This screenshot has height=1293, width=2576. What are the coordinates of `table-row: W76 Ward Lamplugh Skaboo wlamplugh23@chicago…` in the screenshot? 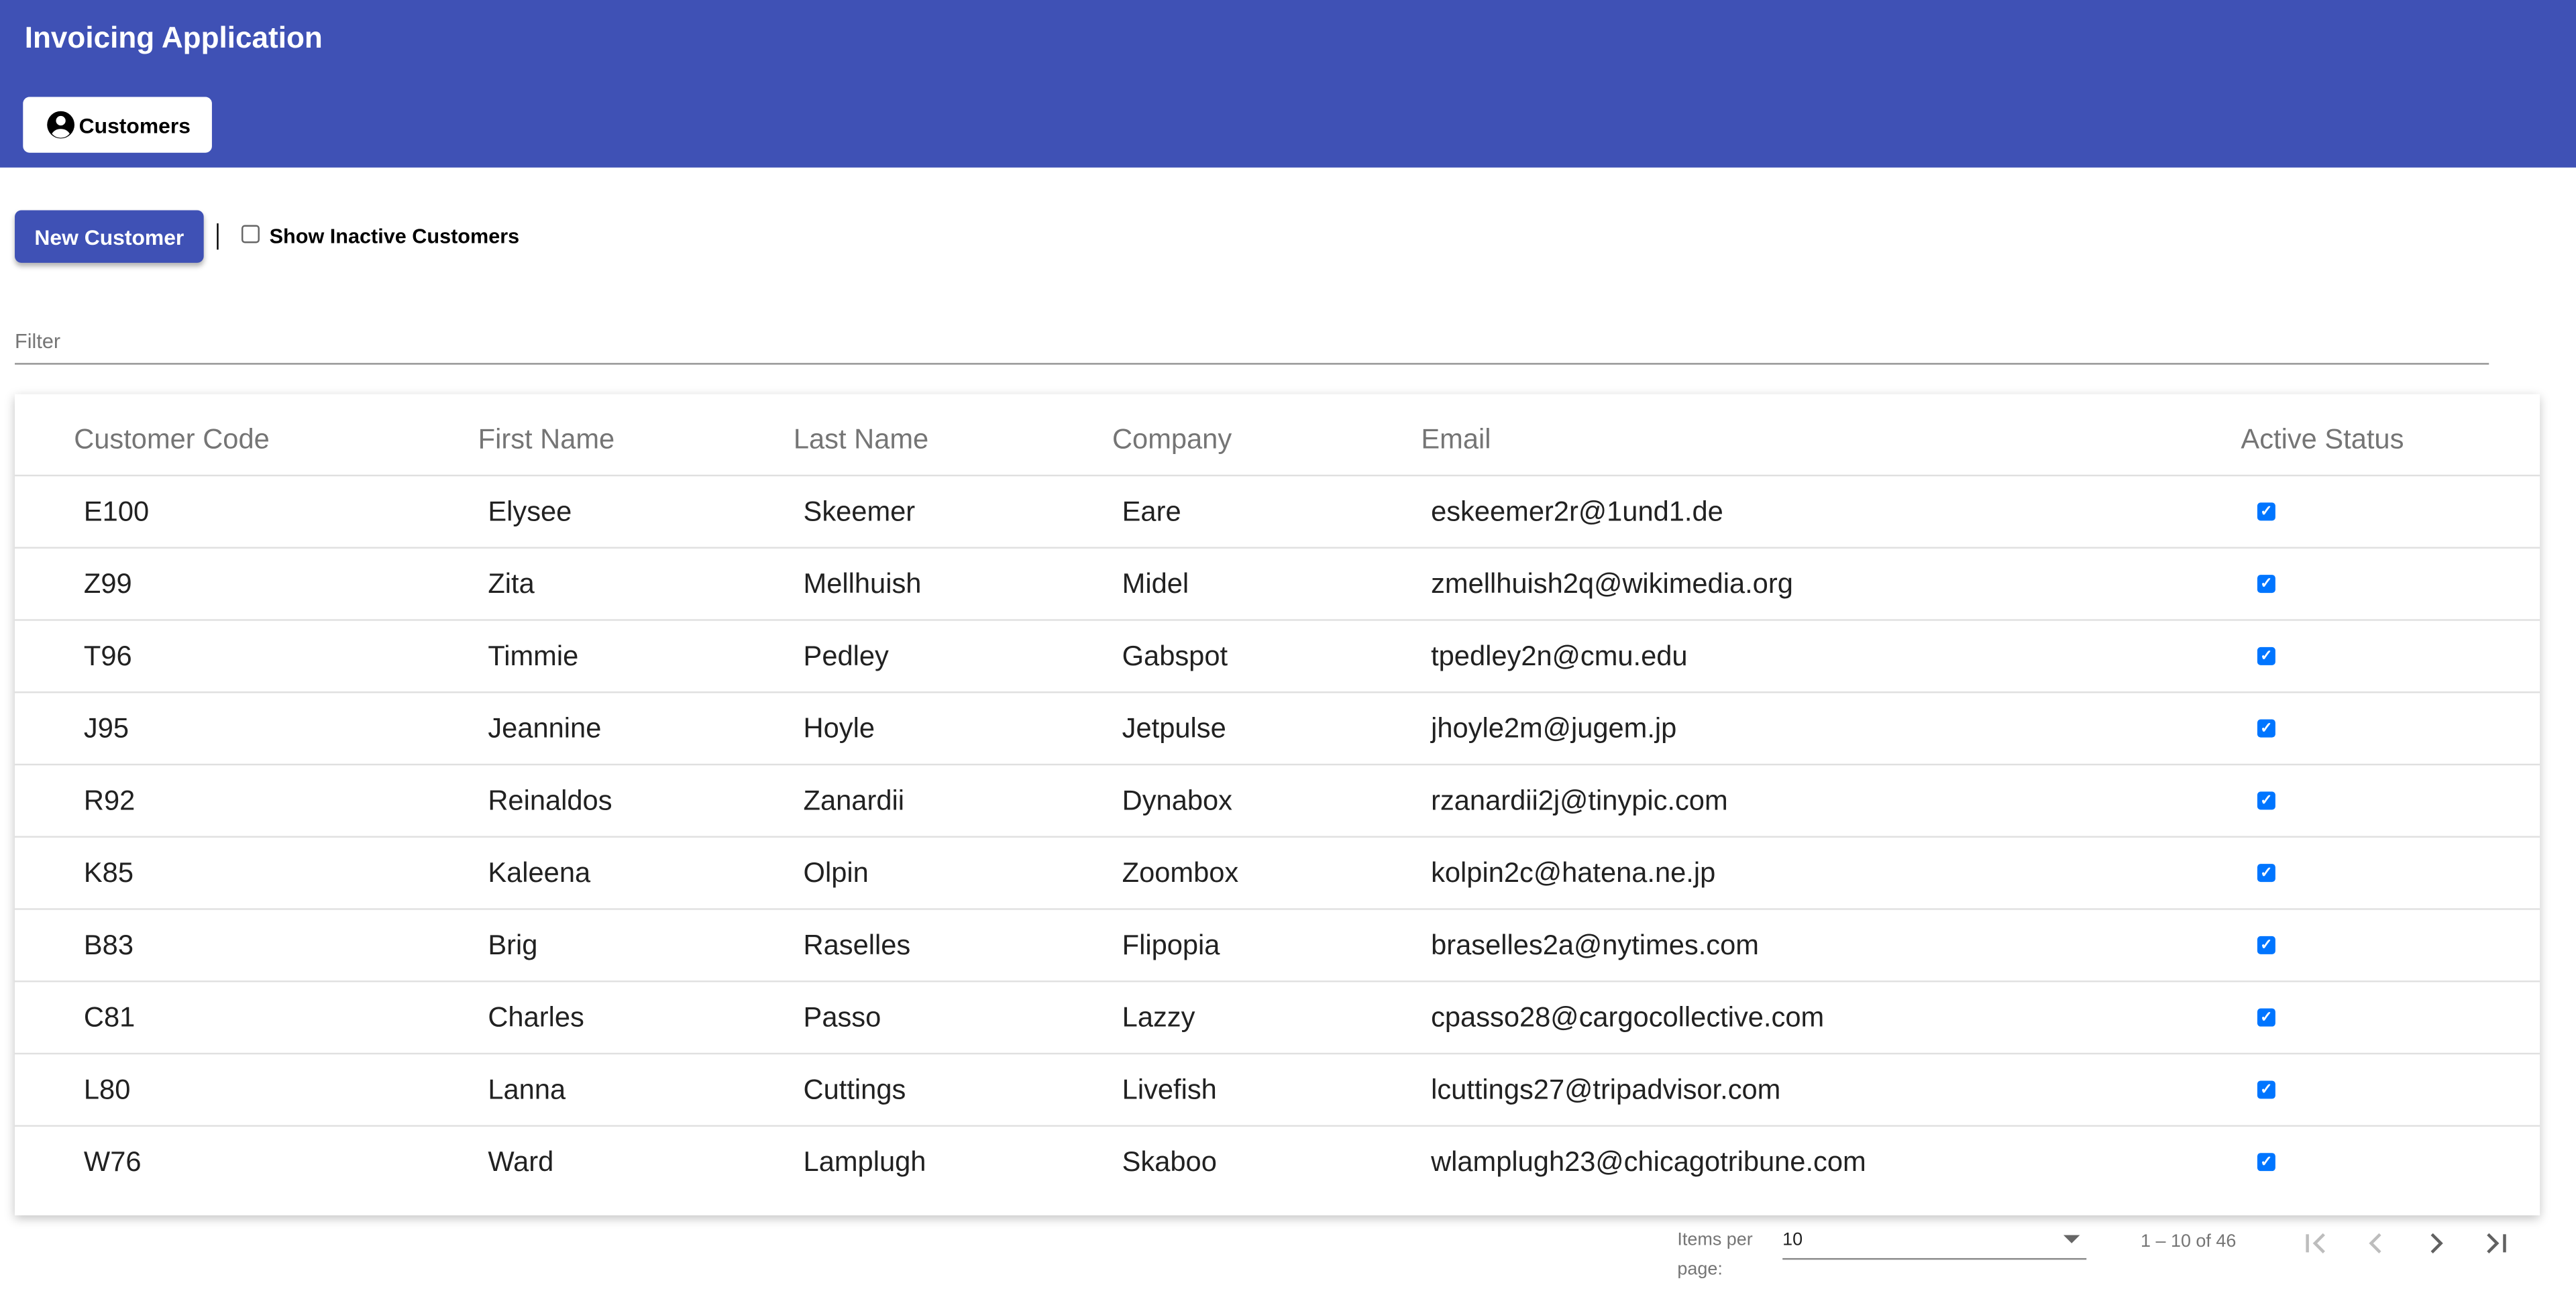 It's located at (1277, 1162).